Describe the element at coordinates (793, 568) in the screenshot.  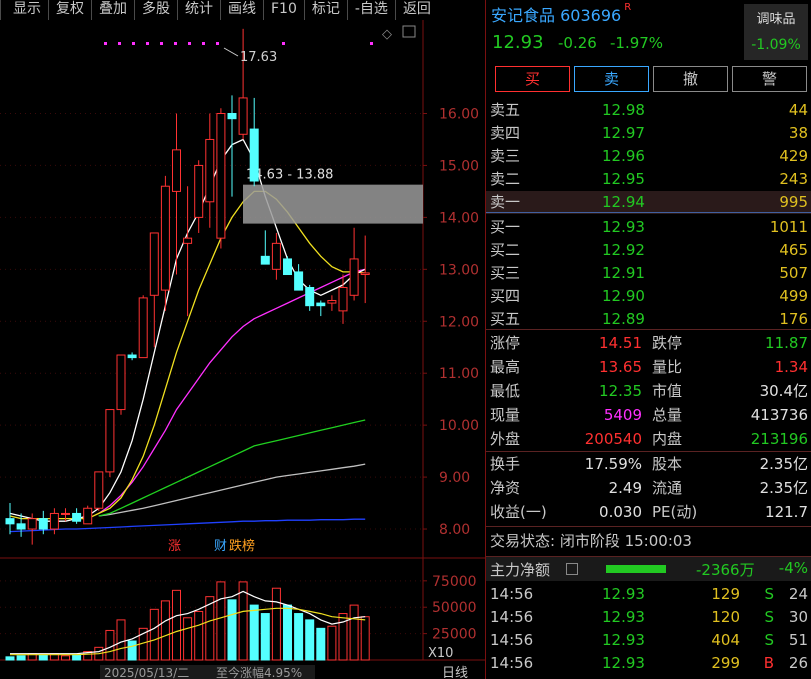
I see `main-flow-pct: -4%` at that location.